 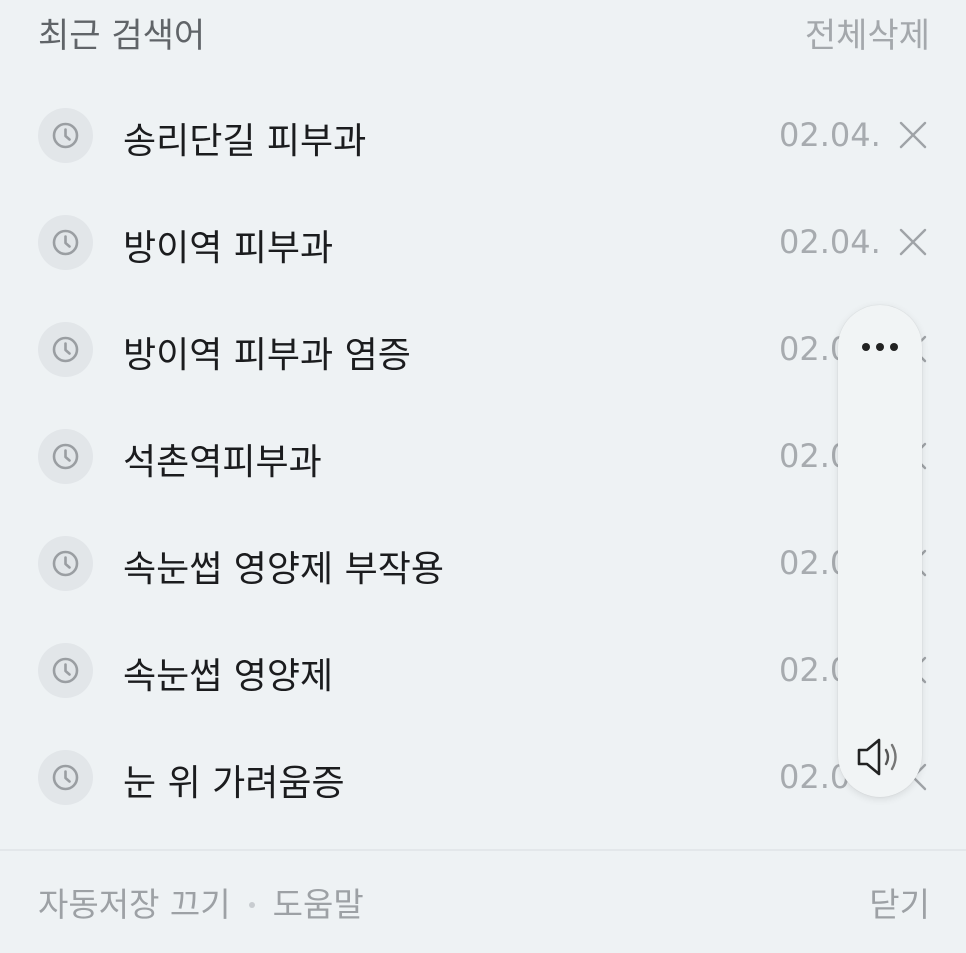 What do you see at coordinates (867, 32) in the screenshot?
I see `clear-all-button: 전체삭제` at bounding box center [867, 32].